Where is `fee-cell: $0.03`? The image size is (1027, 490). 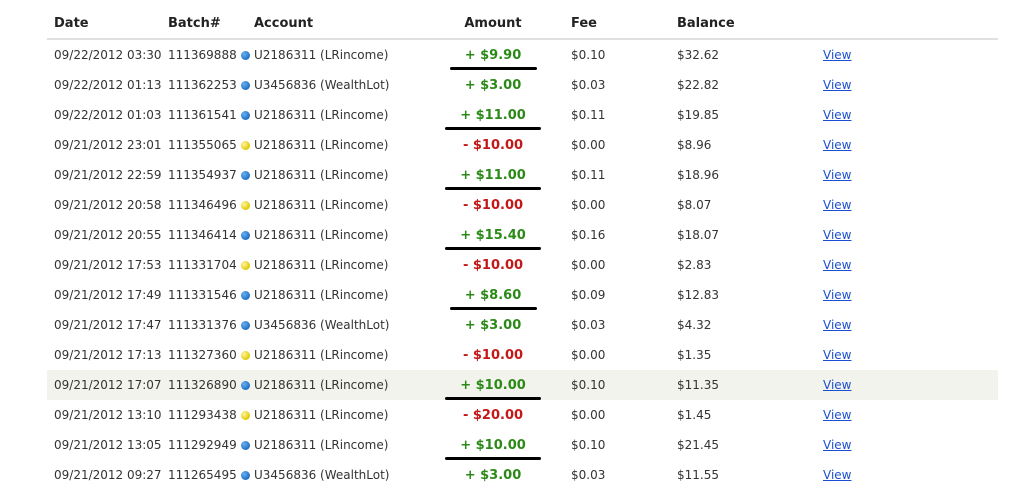 fee-cell: $0.03 is located at coordinates (588, 85).